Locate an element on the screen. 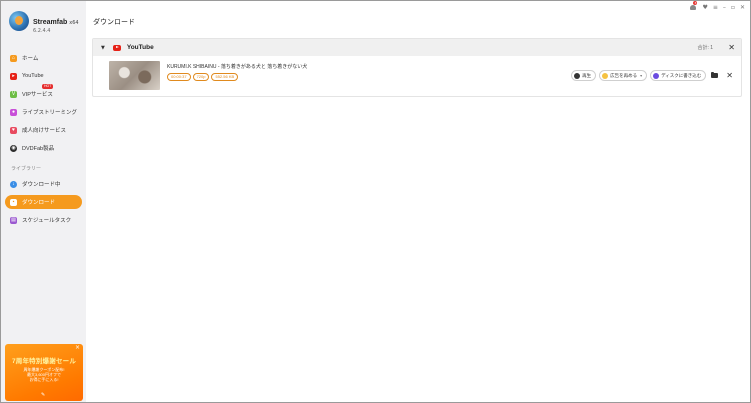  sidebar-item-downloaded: ▪ ダウンロード is located at coordinates (43, 202).